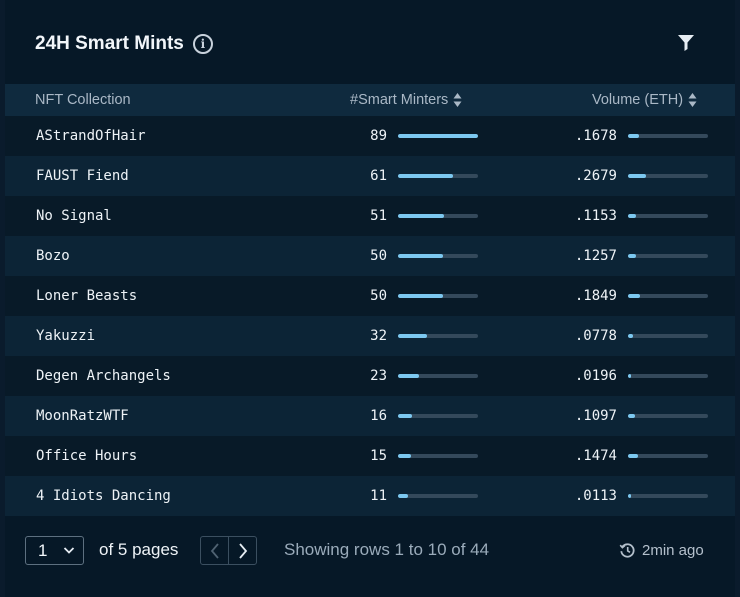  What do you see at coordinates (595, 456) in the screenshot?
I see `volume-eth: .1474` at bounding box center [595, 456].